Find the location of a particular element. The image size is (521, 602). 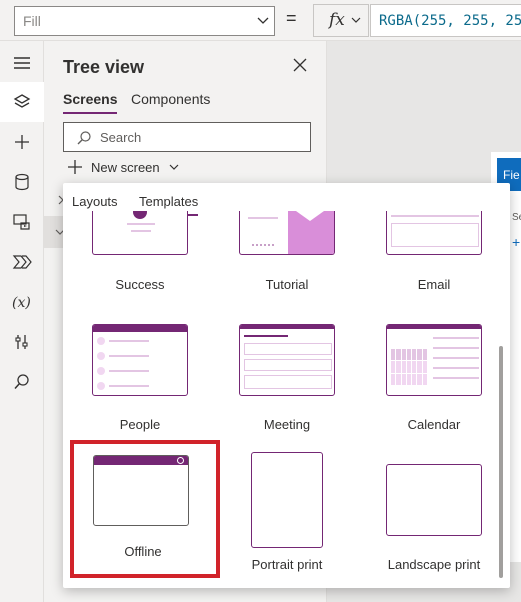

flow-icon is located at coordinates (22, 262).